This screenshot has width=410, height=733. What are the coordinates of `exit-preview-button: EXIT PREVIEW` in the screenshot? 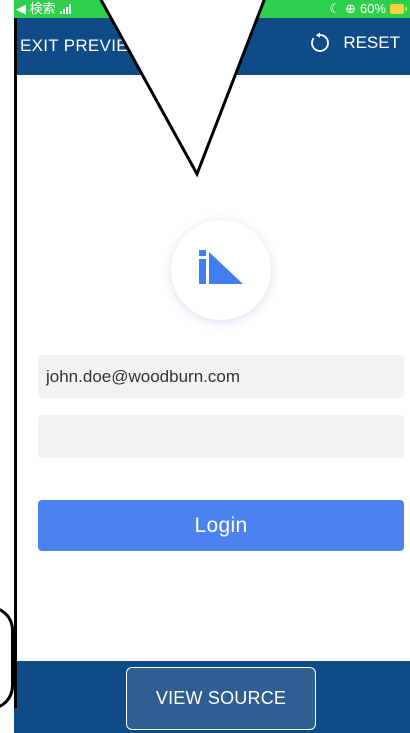 It's located at (82, 46).